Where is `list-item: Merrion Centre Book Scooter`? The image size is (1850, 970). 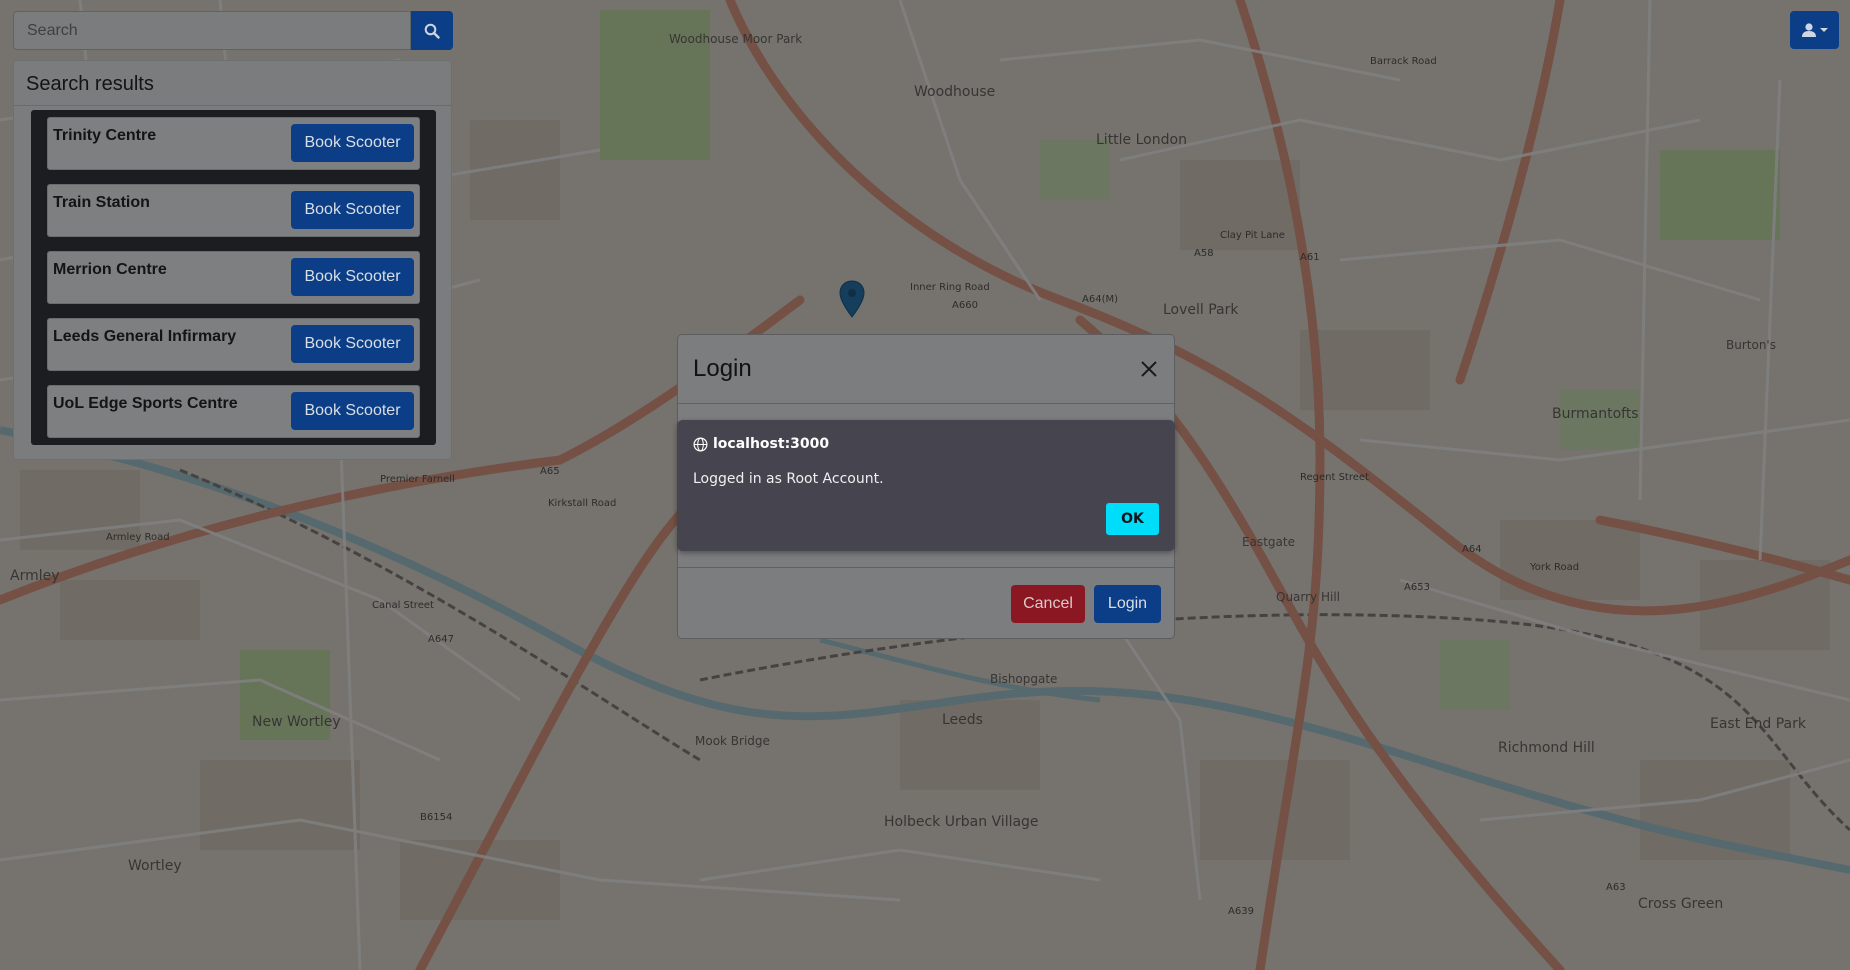
list-item: Merrion Centre Book Scooter is located at coordinates (233, 277).